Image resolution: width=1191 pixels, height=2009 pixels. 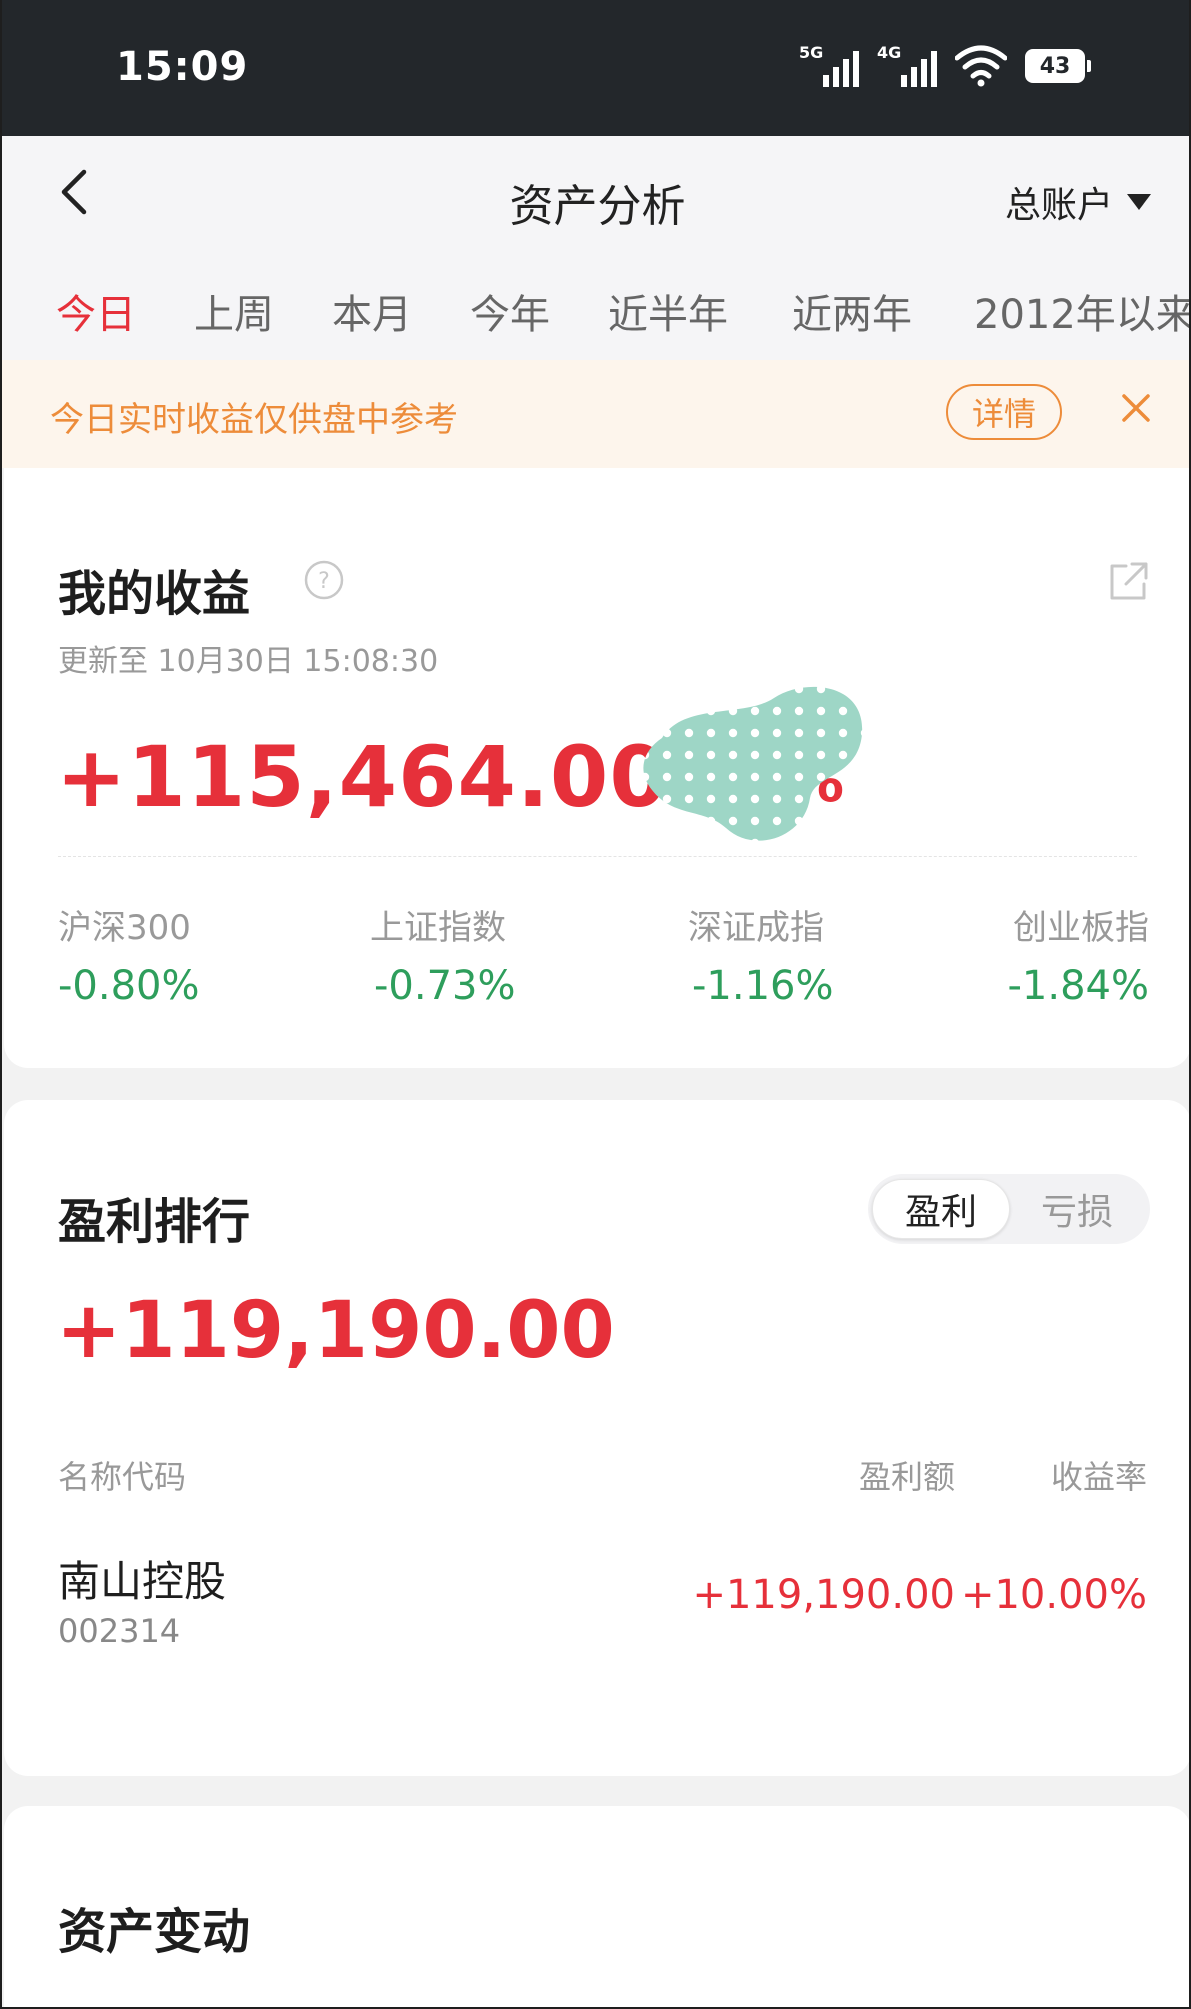 What do you see at coordinates (154, 594) in the screenshot?
I see `my-profit-title: 我的收益` at bounding box center [154, 594].